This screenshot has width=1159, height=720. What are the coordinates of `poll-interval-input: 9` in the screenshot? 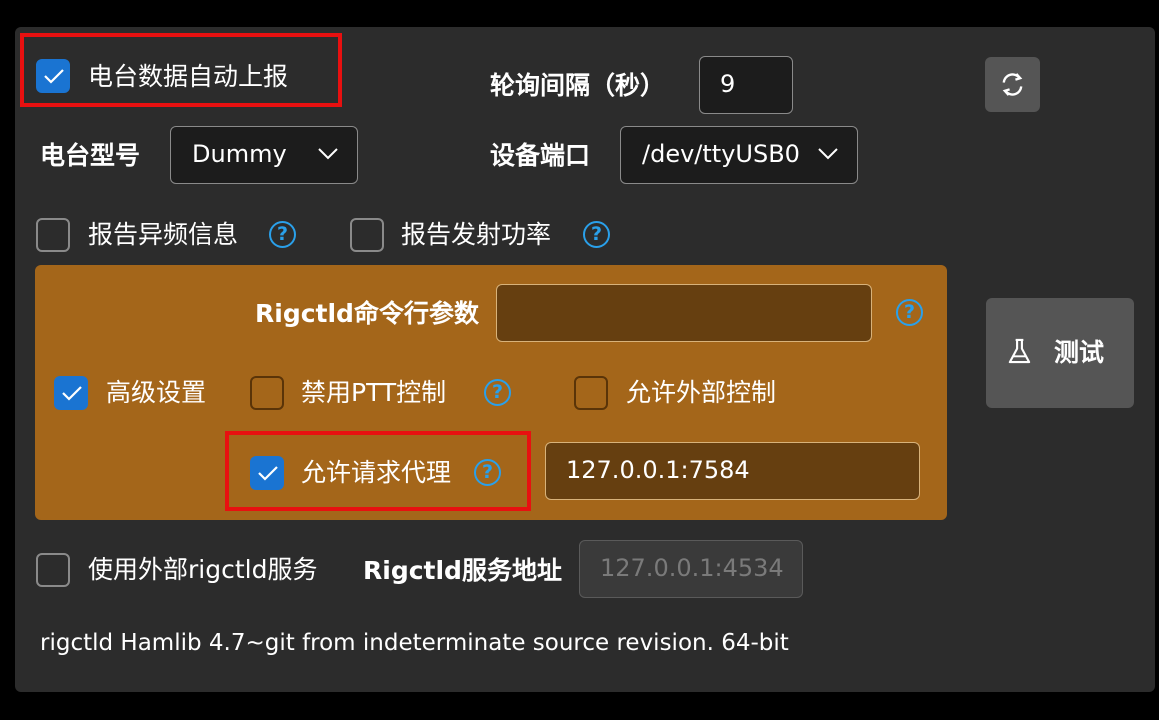 It's located at (746, 85).